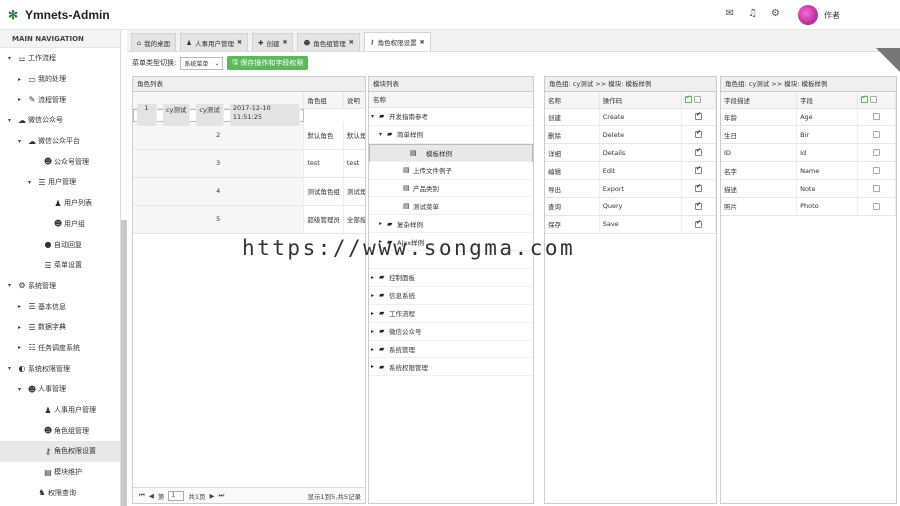 This screenshot has height=506, width=900. I want to click on tree-node: ▸ ▰ 微信公众号, so click(451, 332).